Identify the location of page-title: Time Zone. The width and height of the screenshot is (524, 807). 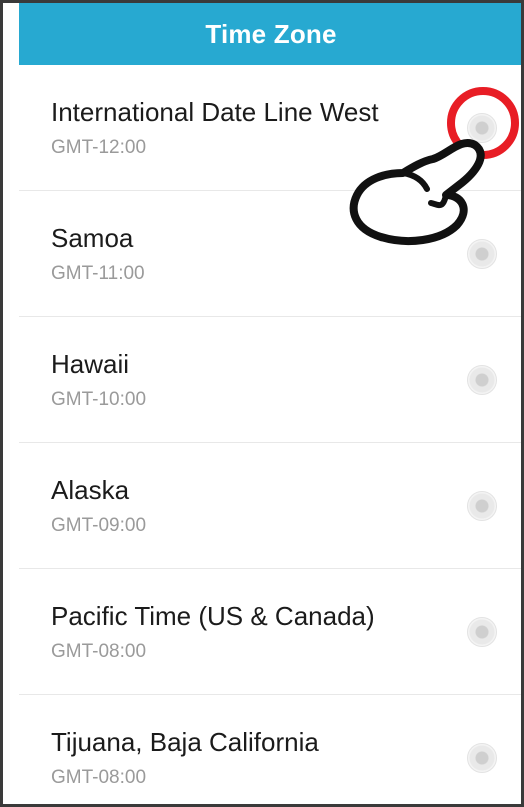
(271, 33).